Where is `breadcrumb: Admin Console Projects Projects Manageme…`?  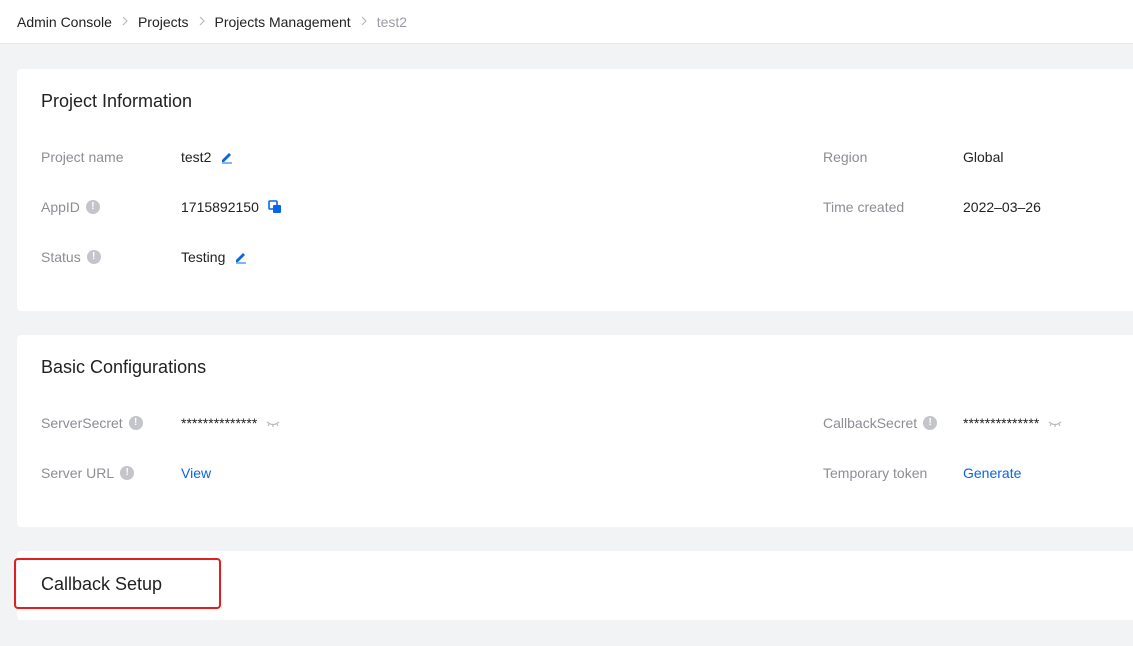
breadcrumb: Admin Console Projects Projects Manageme… is located at coordinates (566, 22).